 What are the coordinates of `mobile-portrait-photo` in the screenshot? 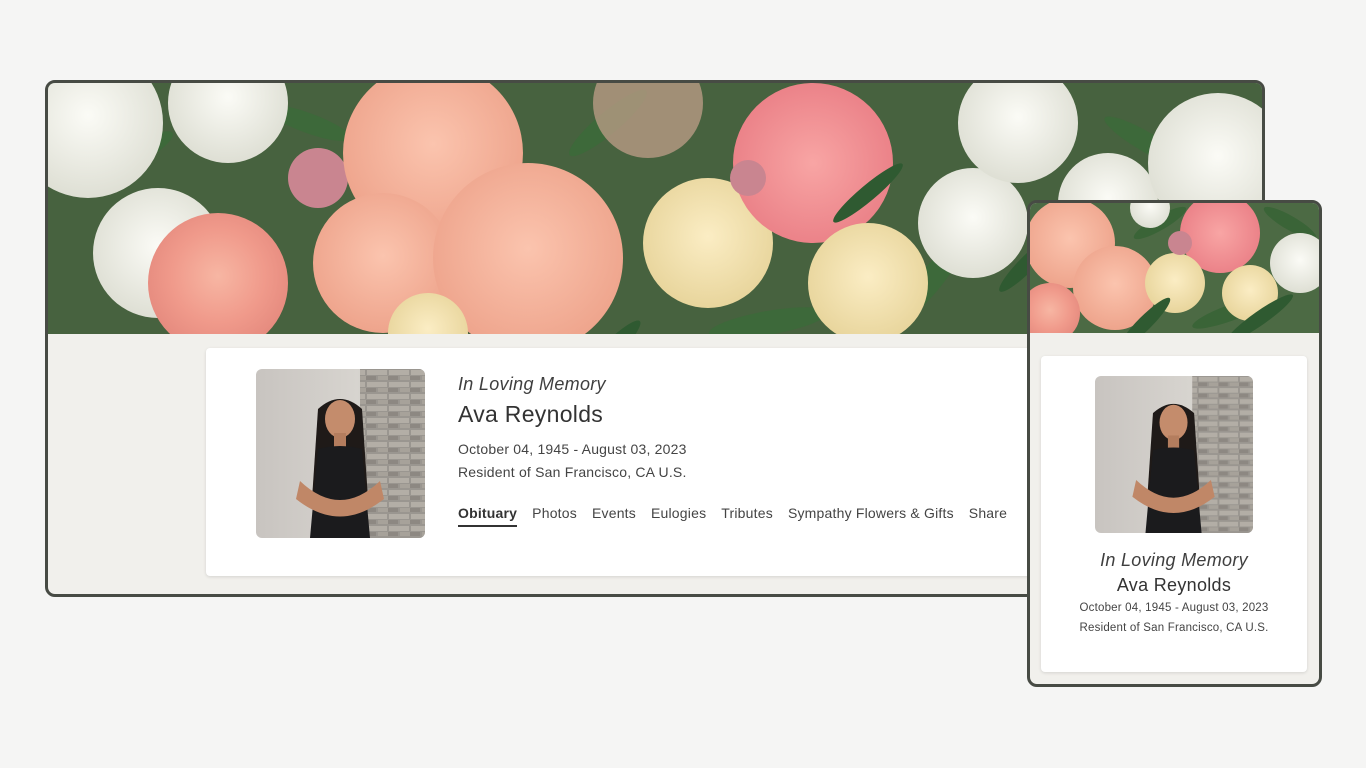 It's located at (1174, 454).